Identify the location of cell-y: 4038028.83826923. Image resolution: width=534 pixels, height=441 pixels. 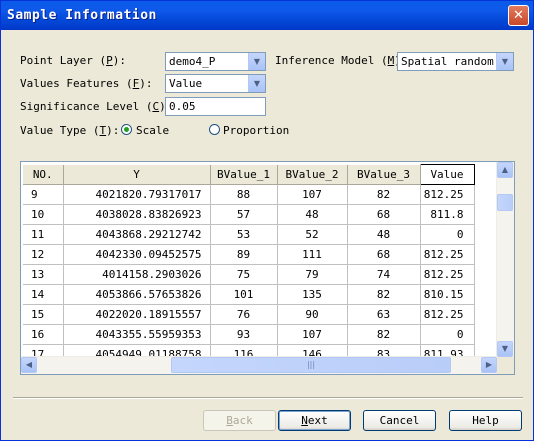
(137, 214).